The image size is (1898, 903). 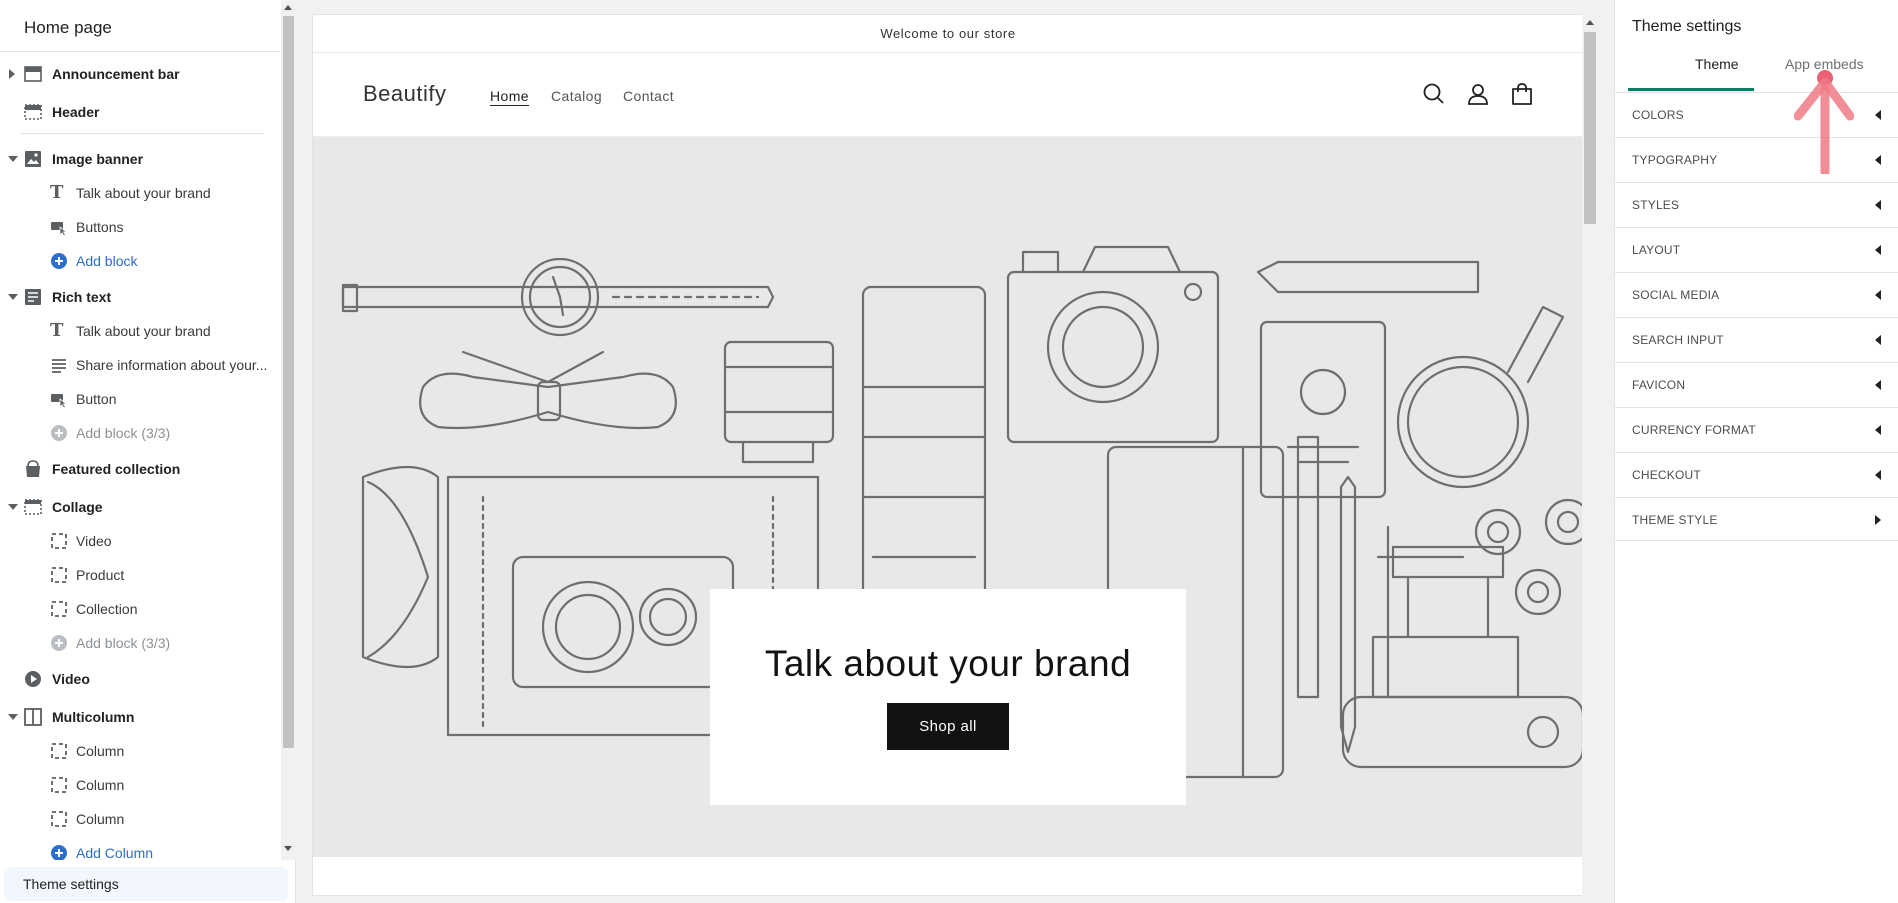 What do you see at coordinates (576, 96) in the screenshot?
I see `nav-catalog: Catalog` at bounding box center [576, 96].